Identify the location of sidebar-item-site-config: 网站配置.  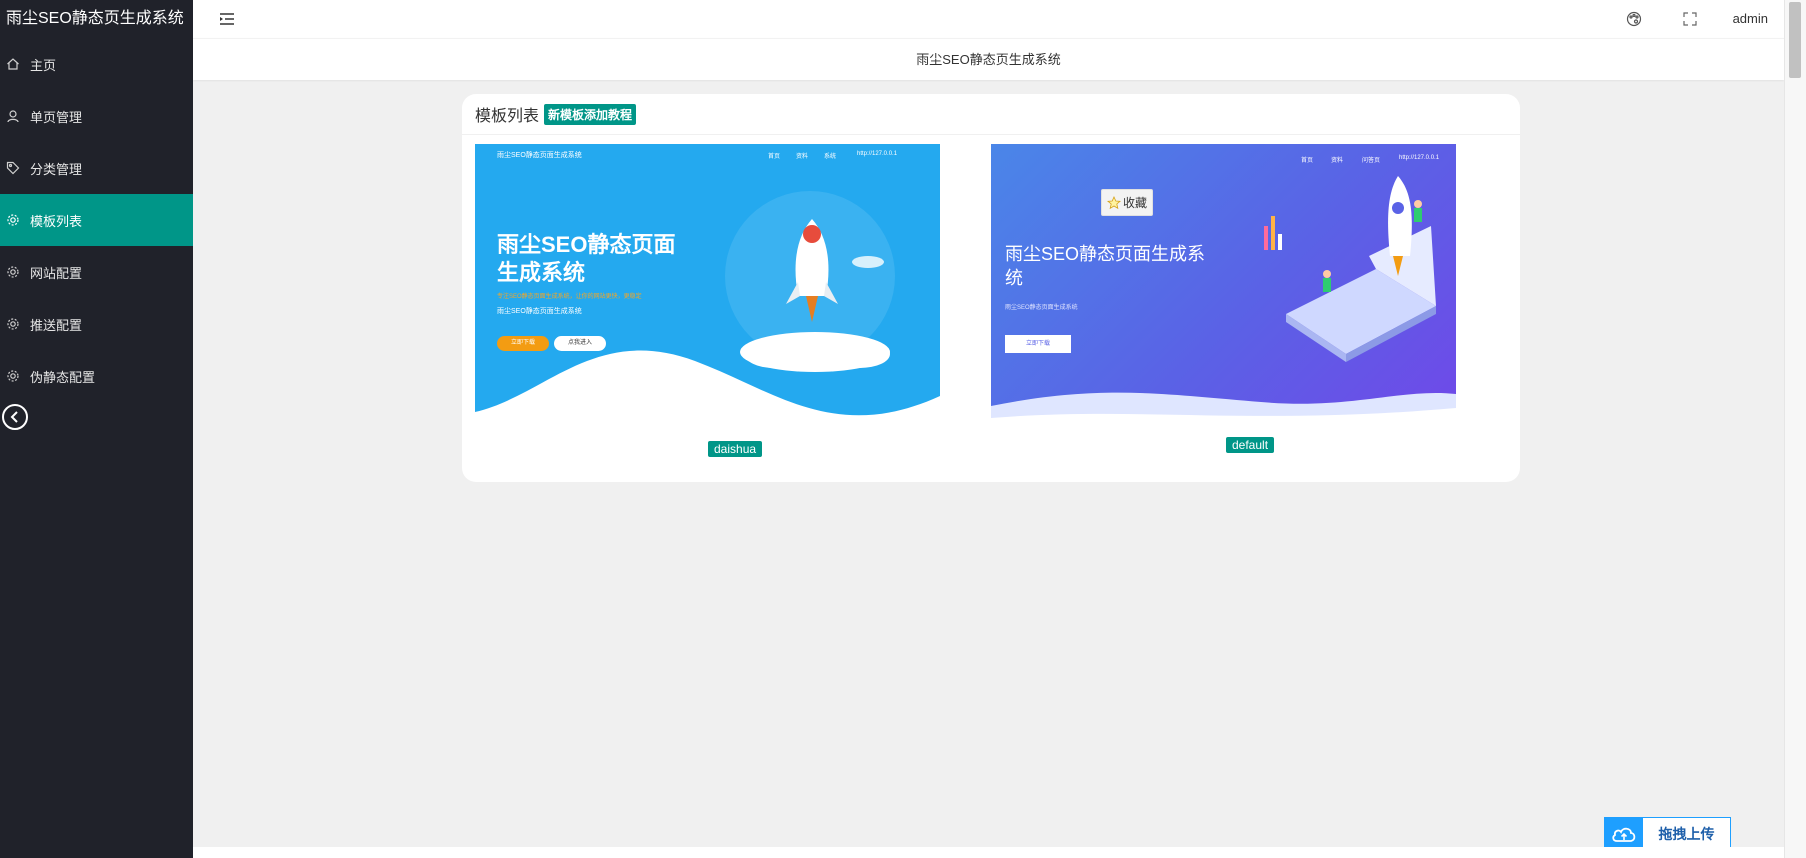
(96, 272).